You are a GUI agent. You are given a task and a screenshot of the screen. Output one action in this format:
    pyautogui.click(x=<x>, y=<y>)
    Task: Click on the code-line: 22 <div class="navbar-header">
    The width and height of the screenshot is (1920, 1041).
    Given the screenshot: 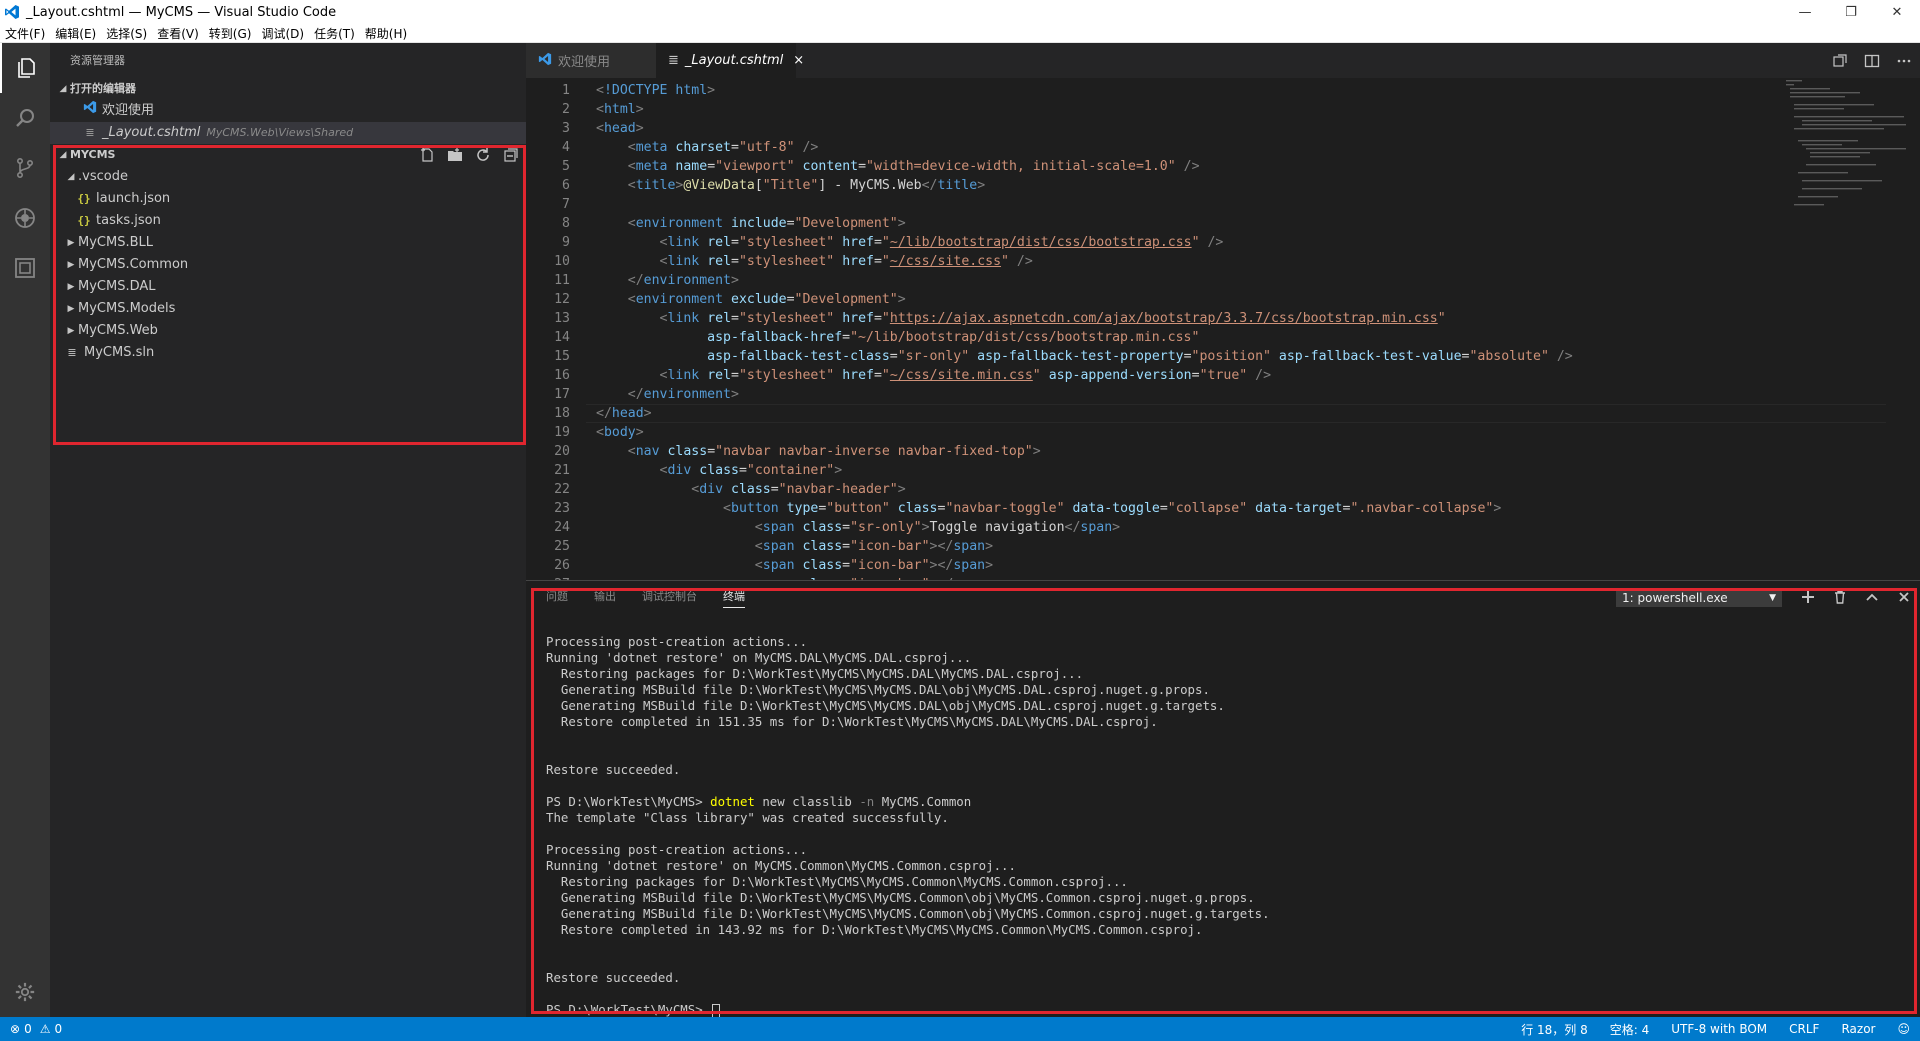 What is the action you would take?
    pyautogui.click(x=1223, y=489)
    